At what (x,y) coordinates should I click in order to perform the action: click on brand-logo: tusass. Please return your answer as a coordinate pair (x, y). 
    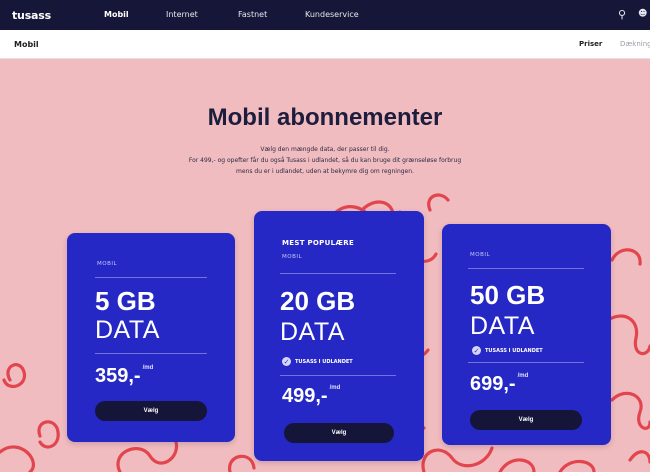
    Looking at the image, I should click on (31, 15).